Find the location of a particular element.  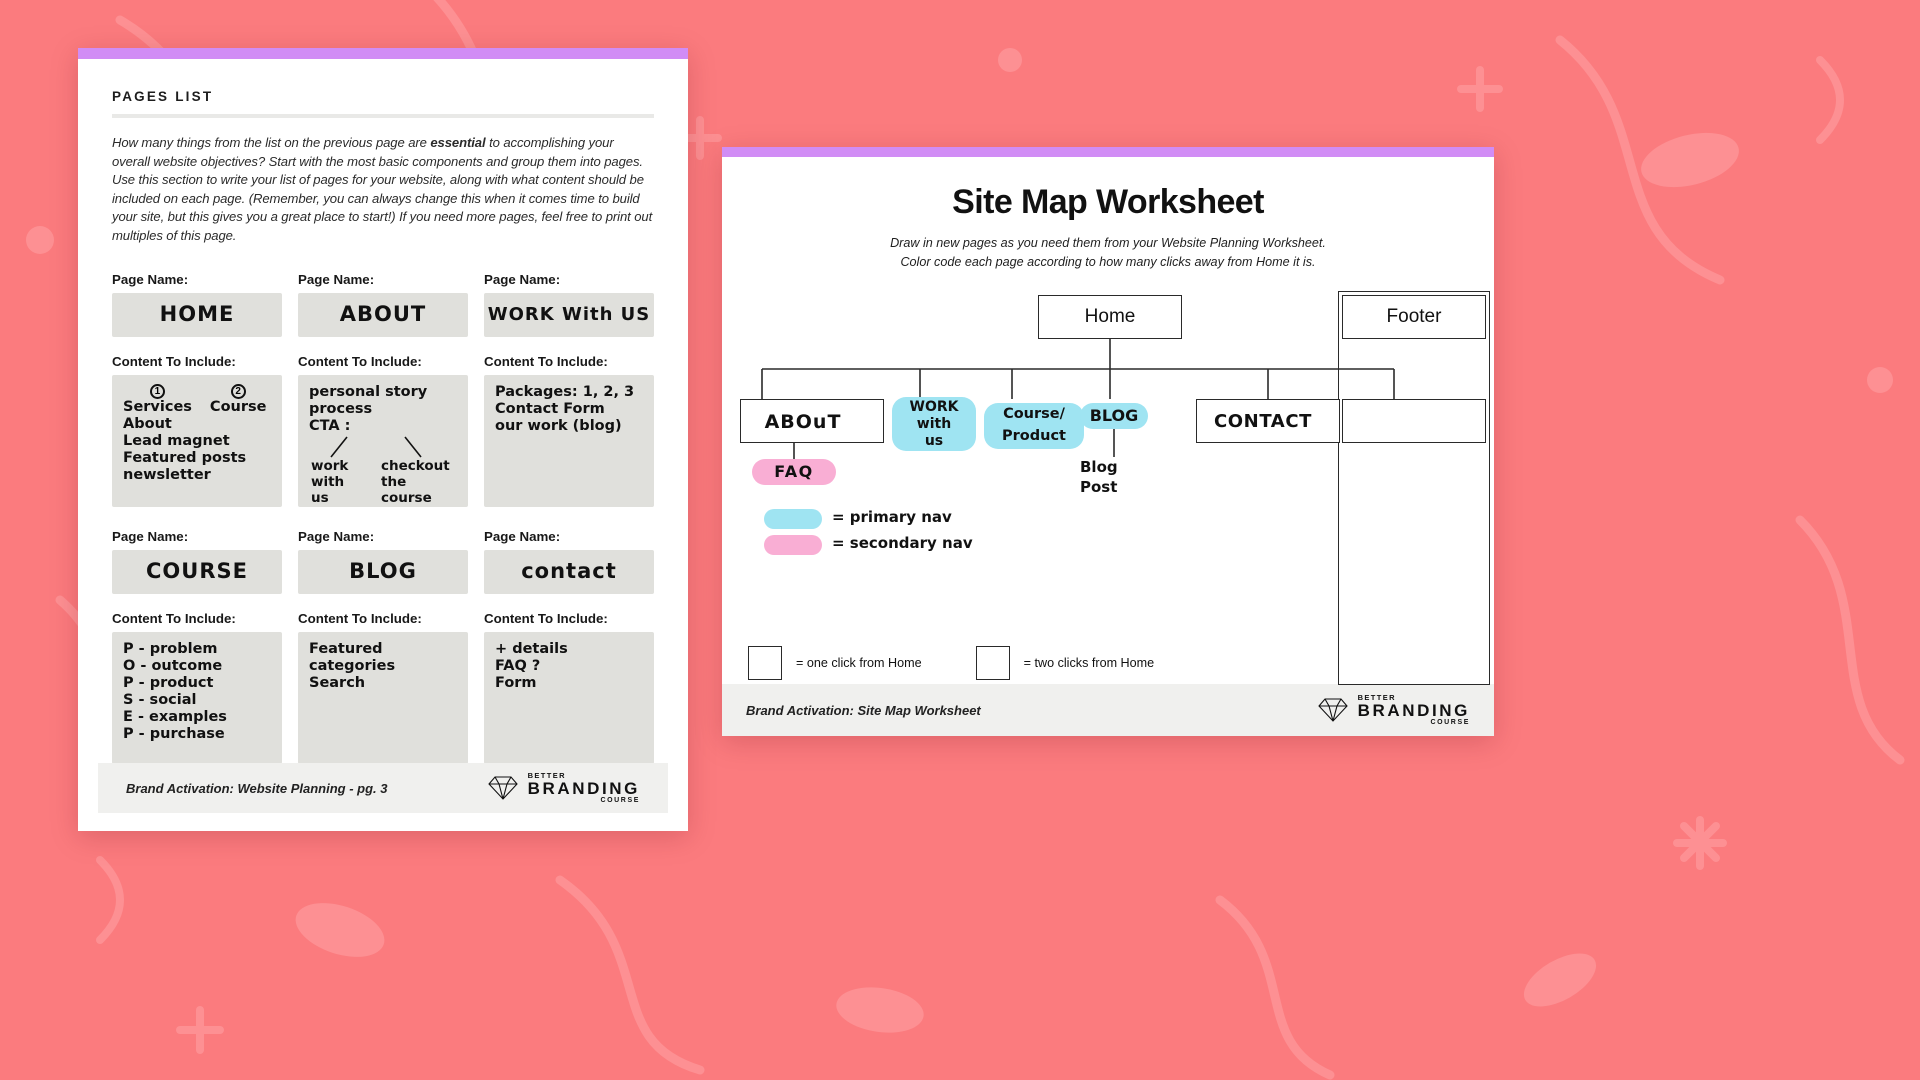

page-cell-course: Page Name: COURSE Content To Include is located at coordinates (197, 657).